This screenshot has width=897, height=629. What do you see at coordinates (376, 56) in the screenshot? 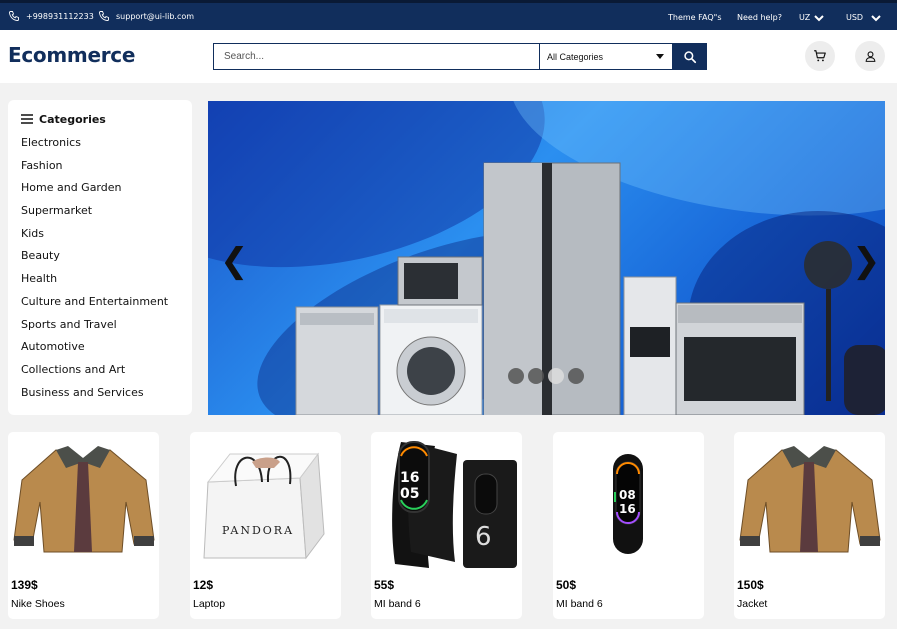
I see `search-input` at bounding box center [376, 56].